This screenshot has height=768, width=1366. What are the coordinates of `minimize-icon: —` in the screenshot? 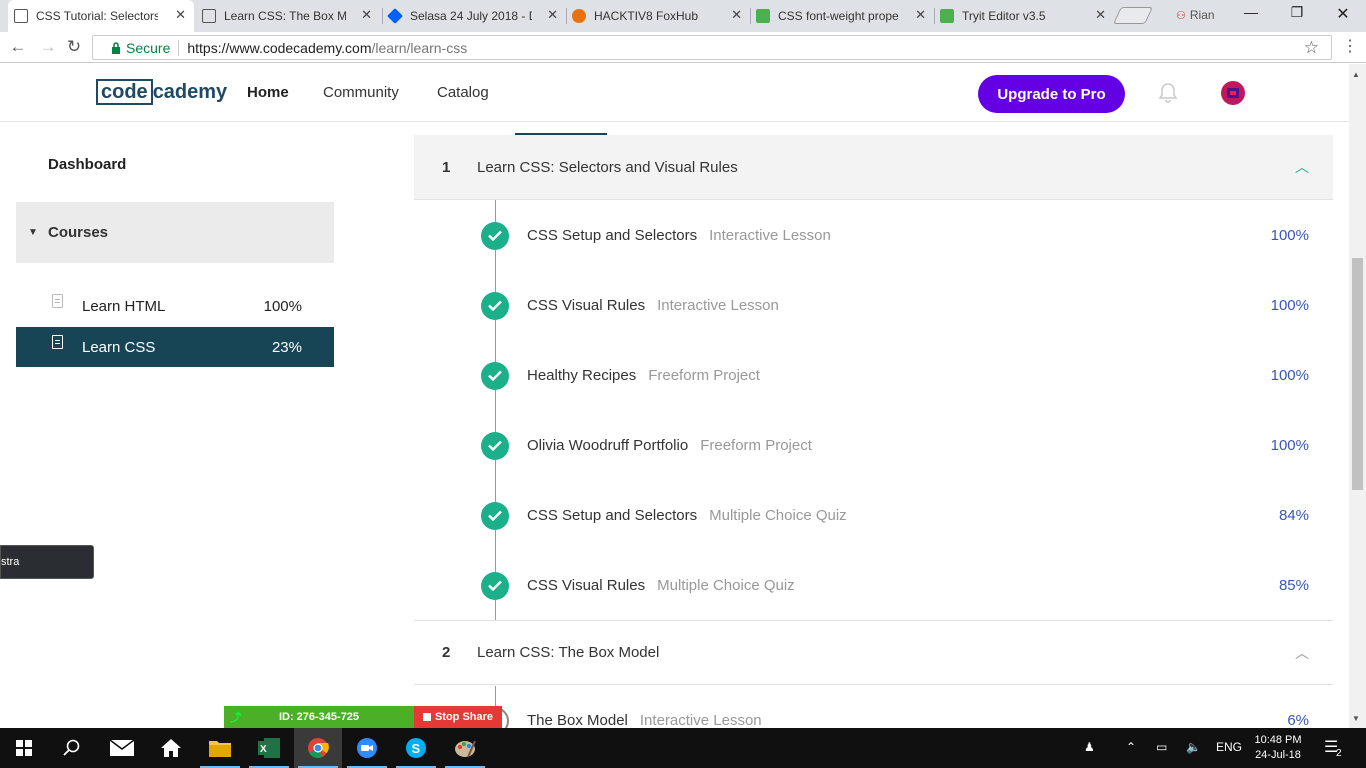 It's located at (1251, 12).